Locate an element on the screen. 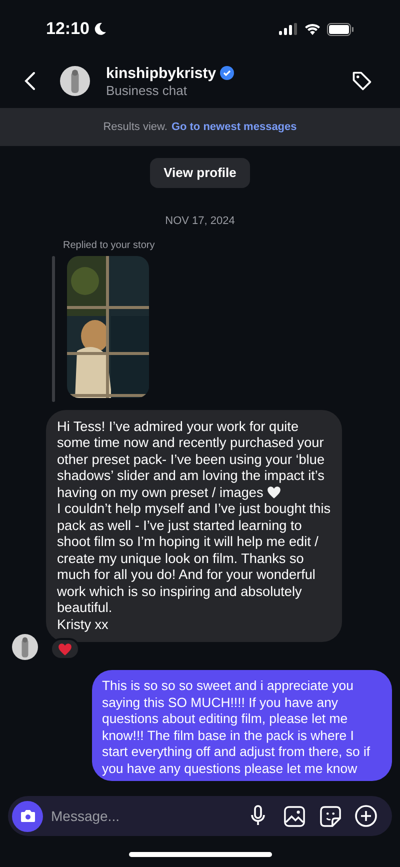 This screenshot has width=400, height=867. message-text: I couldn’t help myself and I’ve just bought this pack as well - I’ve just started learning to shoot film so I’m hoping it will help me edit / create my unique look on film. Thanks so much for all you do! And for your wonderful work which is so inspiring and absolutely beautiful. is located at coordinates (194, 558).